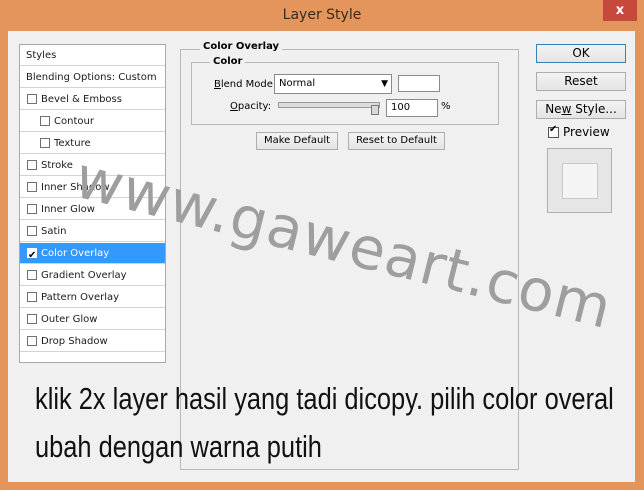  Describe the element at coordinates (74, 341) in the screenshot. I see `style-item-label: Drop Shadow` at that location.